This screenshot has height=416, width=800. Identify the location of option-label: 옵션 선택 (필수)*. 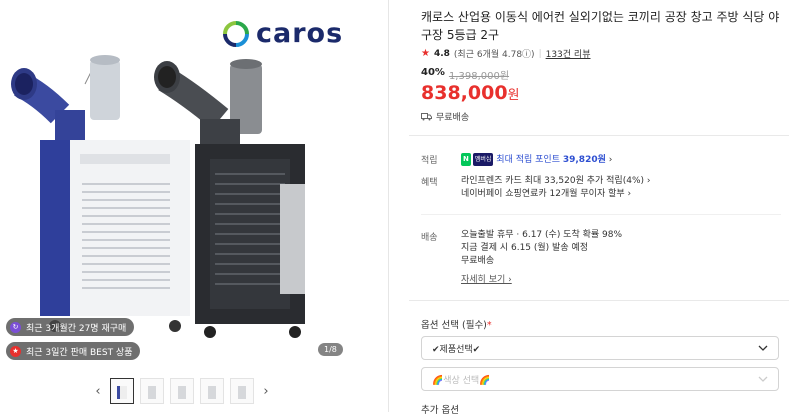
(456, 324).